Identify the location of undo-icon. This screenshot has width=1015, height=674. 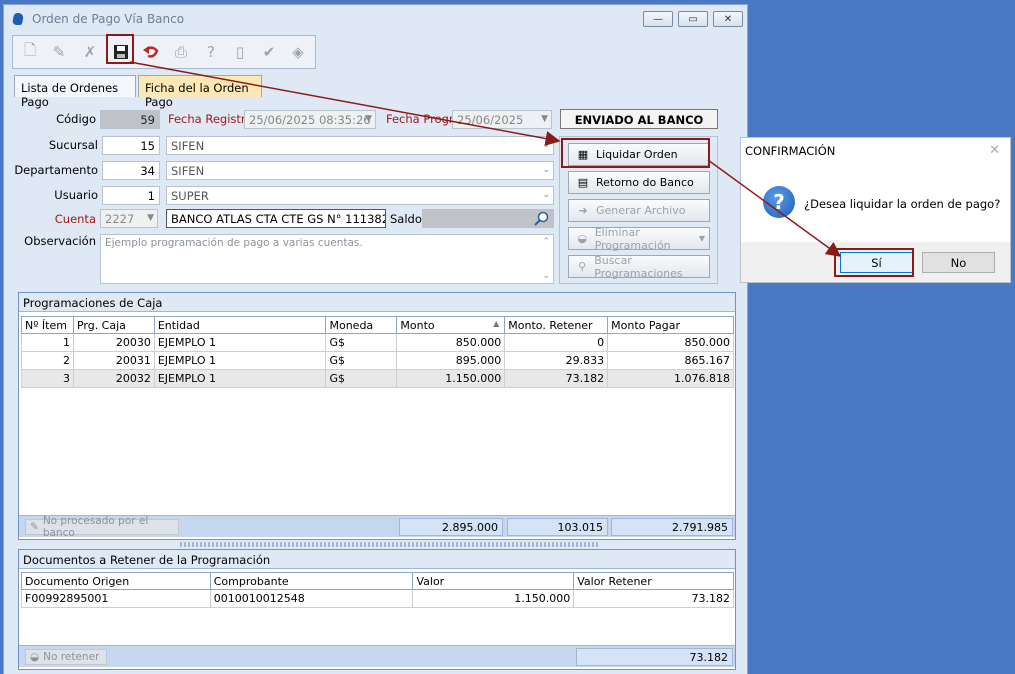
(151, 52).